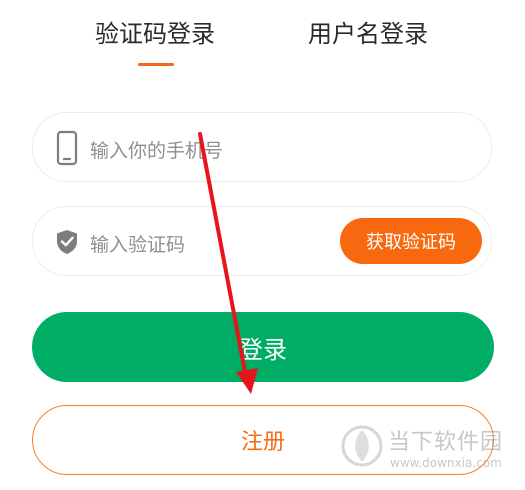  What do you see at coordinates (411, 241) in the screenshot?
I see `get-code-button: 获取验证码` at bounding box center [411, 241].